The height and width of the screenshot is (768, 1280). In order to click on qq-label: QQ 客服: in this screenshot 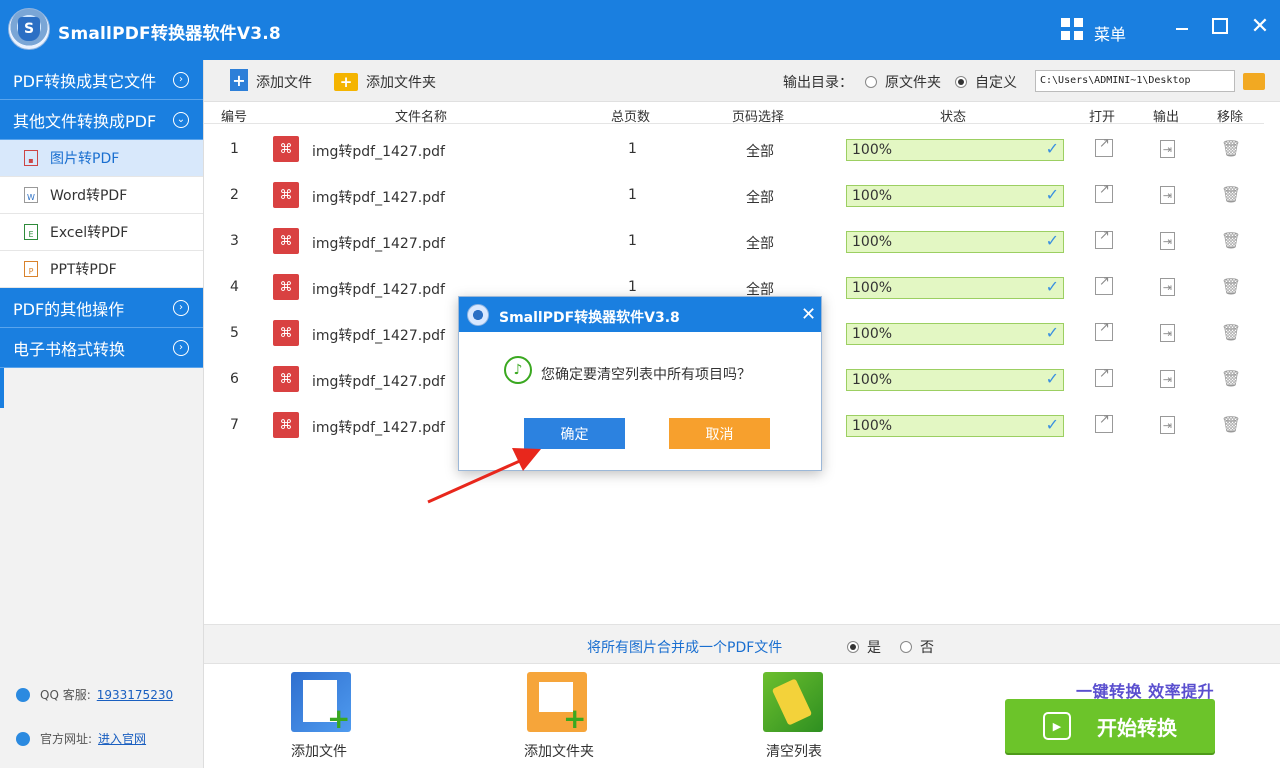, I will do `click(65, 695)`.